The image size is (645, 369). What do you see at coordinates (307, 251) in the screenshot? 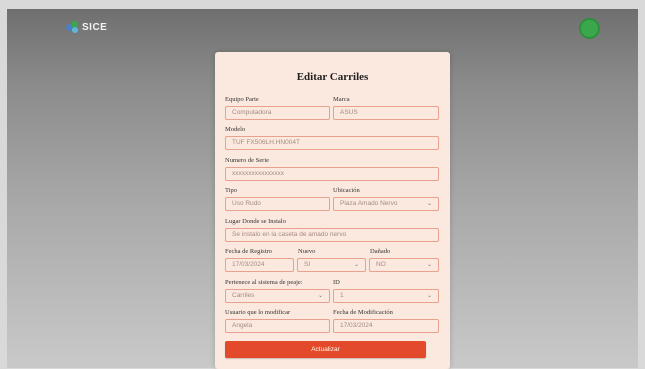
I see `nuevo-label: Nuevo` at bounding box center [307, 251].